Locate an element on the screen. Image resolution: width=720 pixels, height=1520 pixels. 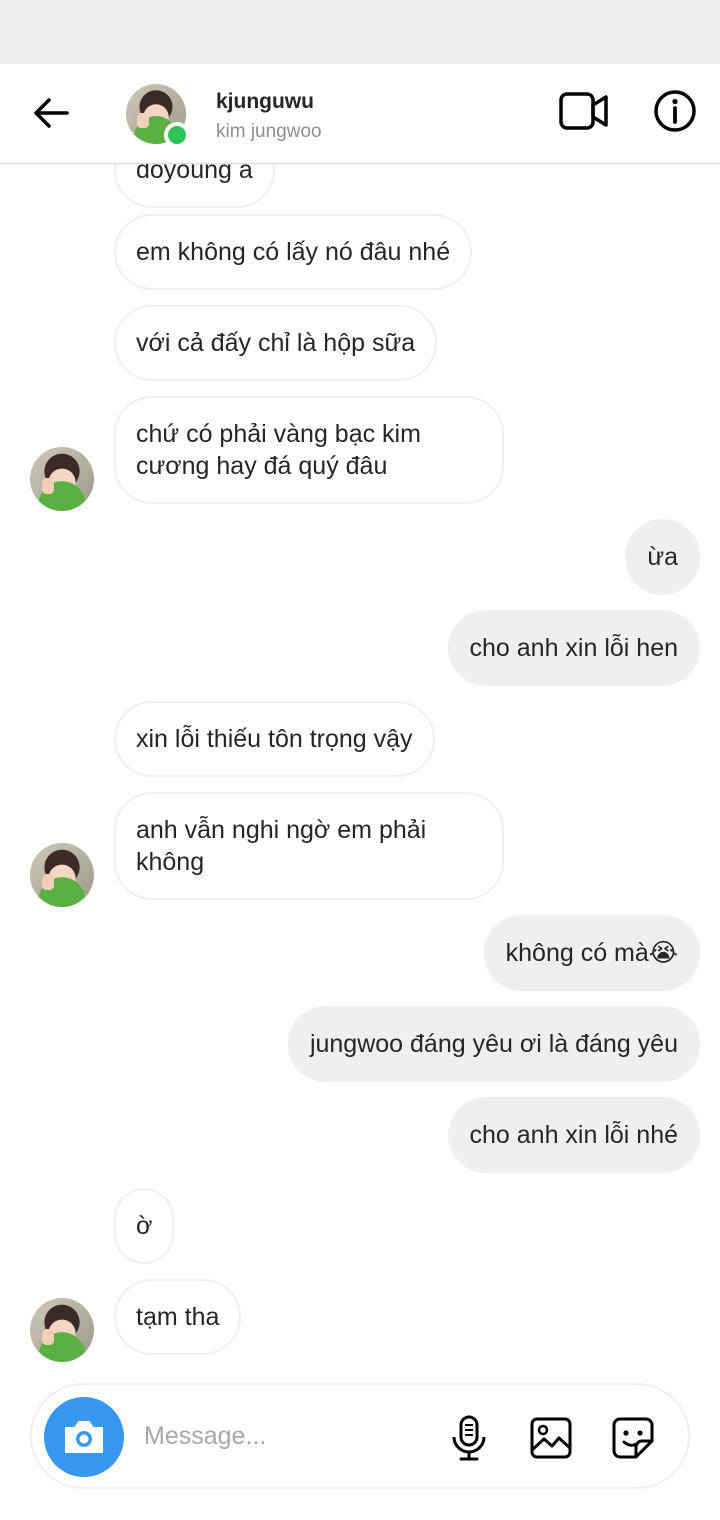
message-bubble-incoming: xin lỗi thiếu tôn trọng vậy is located at coordinates (274, 739).